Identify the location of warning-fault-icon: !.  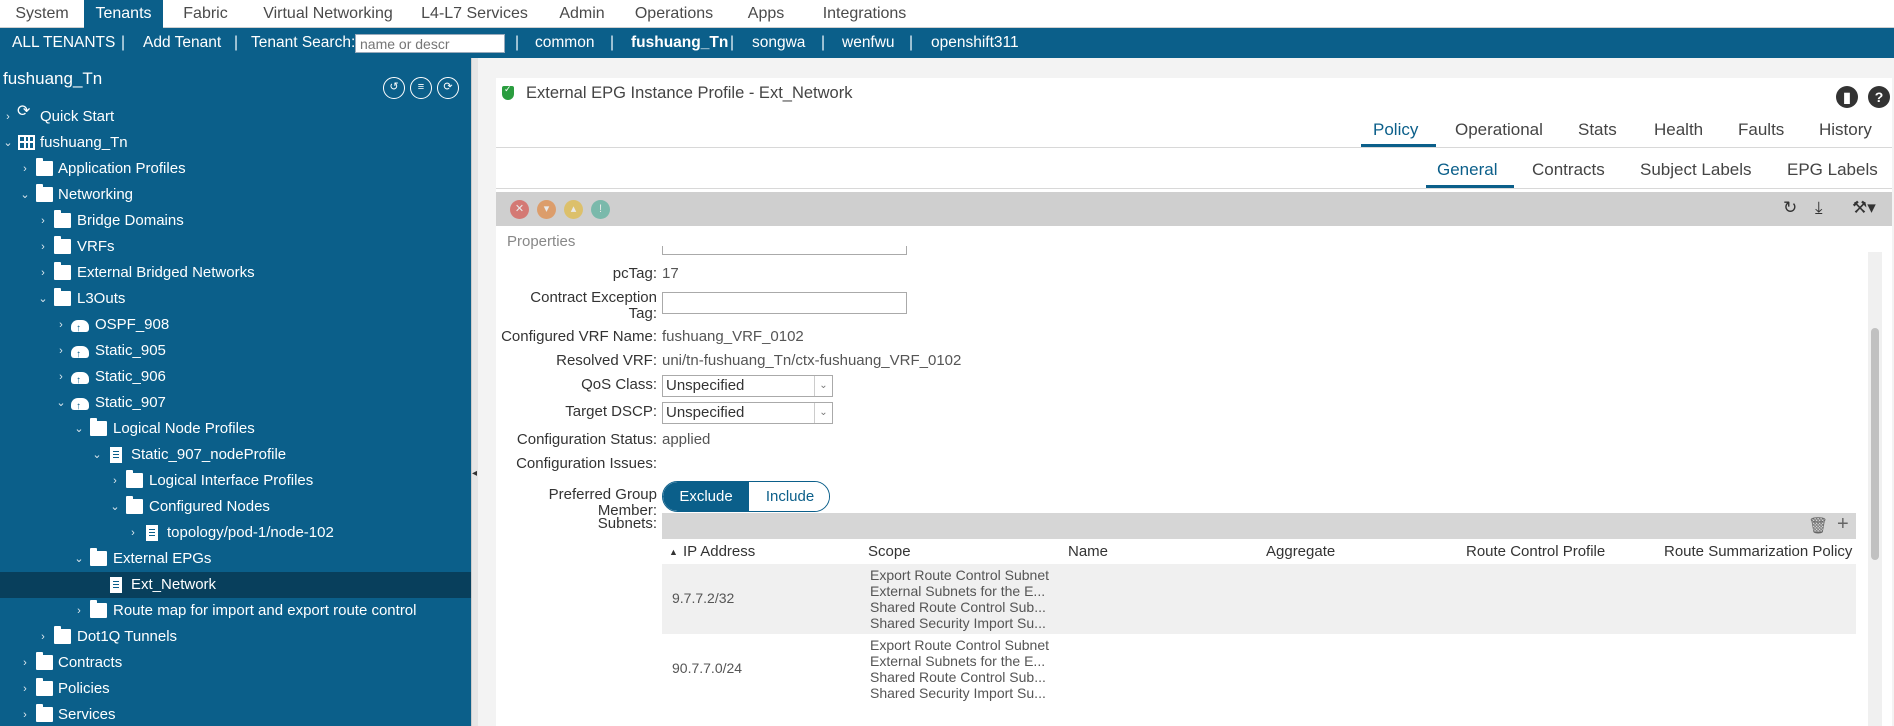
(600, 209).